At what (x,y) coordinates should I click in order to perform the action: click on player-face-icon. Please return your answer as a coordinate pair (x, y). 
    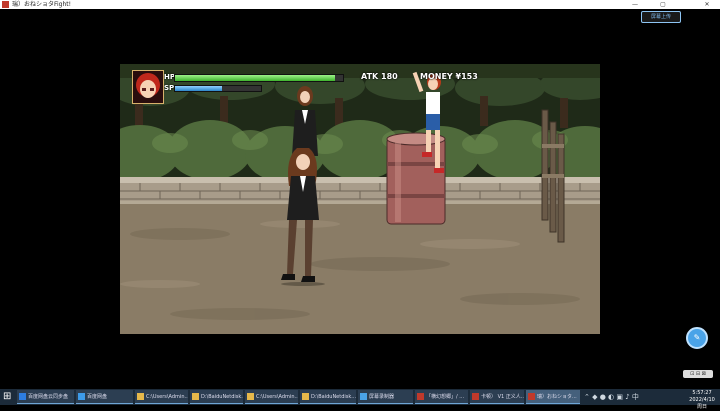
    Looking at the image, I should click on (148, 85).